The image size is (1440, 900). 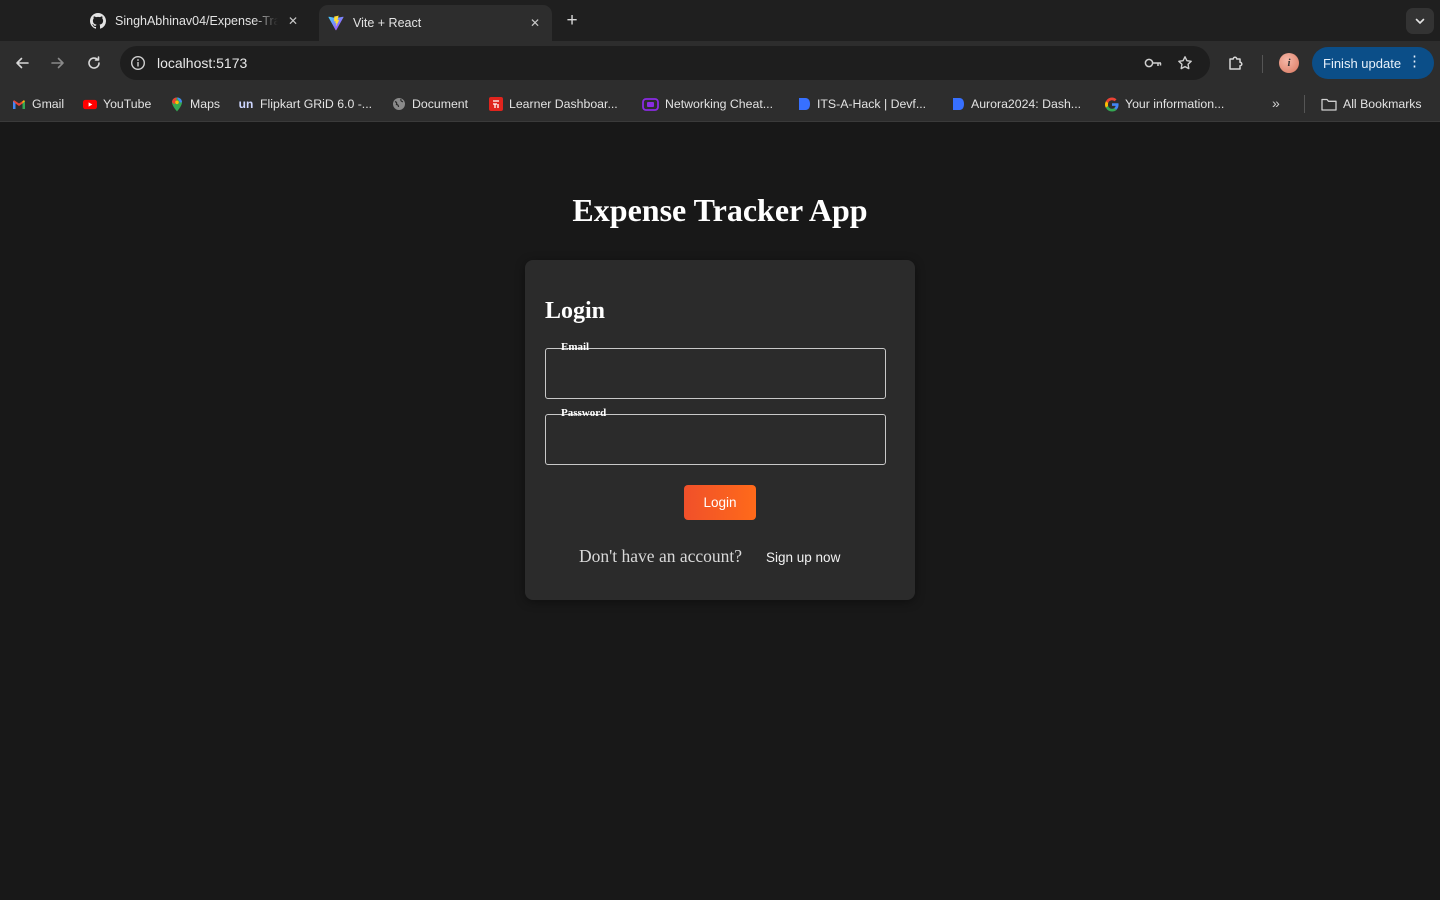 I want to click on password-field: Password, so click(x=715, y=436).